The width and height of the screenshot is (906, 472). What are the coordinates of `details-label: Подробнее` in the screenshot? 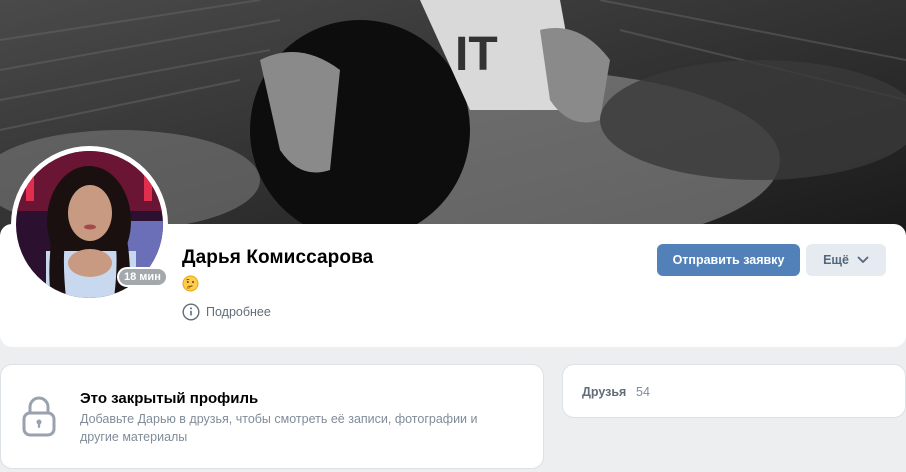 It's located at (238, 312).